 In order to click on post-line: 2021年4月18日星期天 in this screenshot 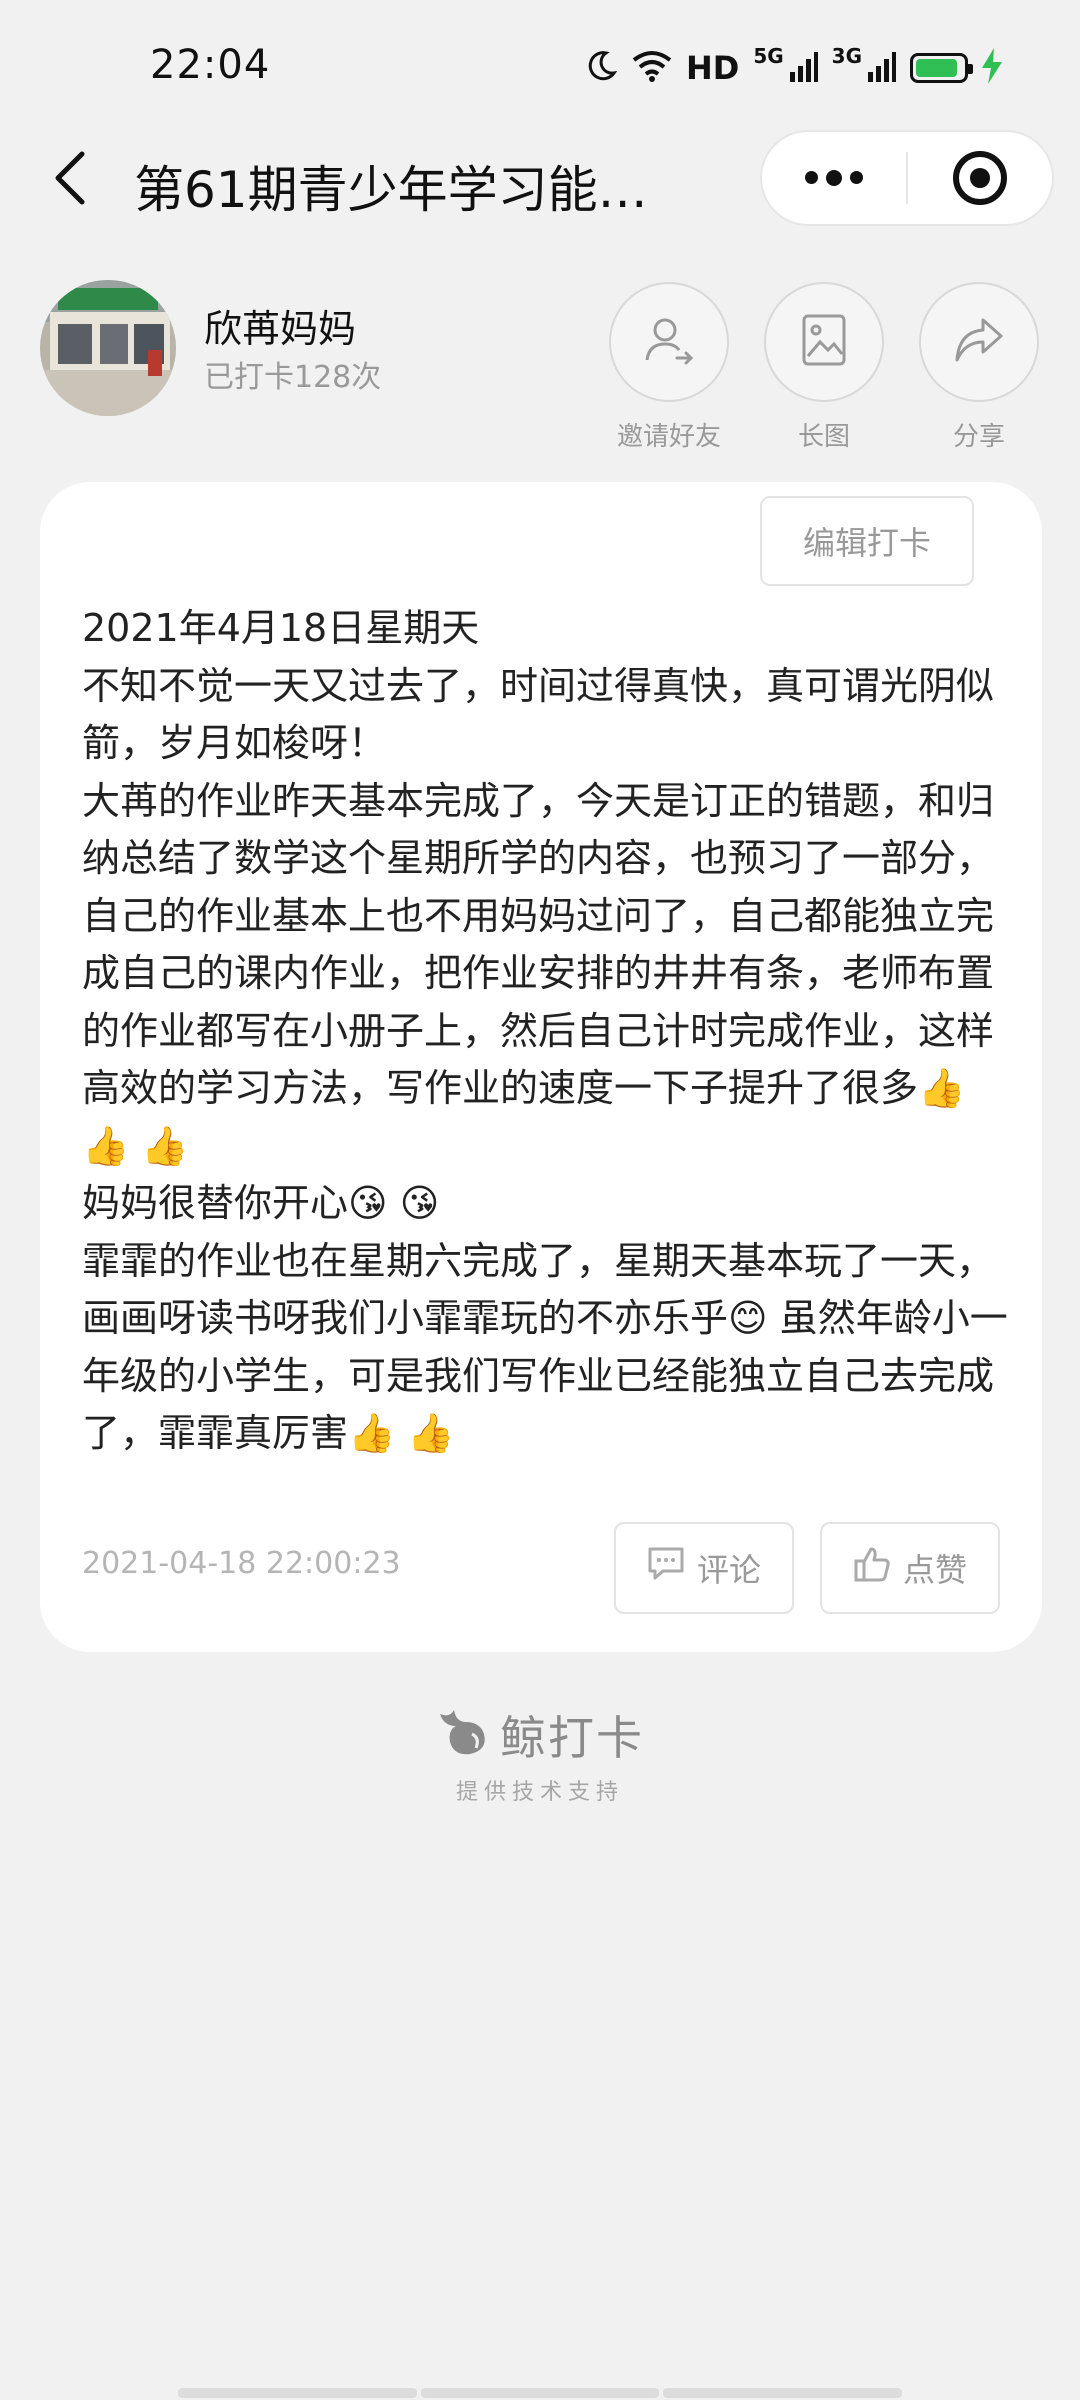, I will do `click(281, 628)`.